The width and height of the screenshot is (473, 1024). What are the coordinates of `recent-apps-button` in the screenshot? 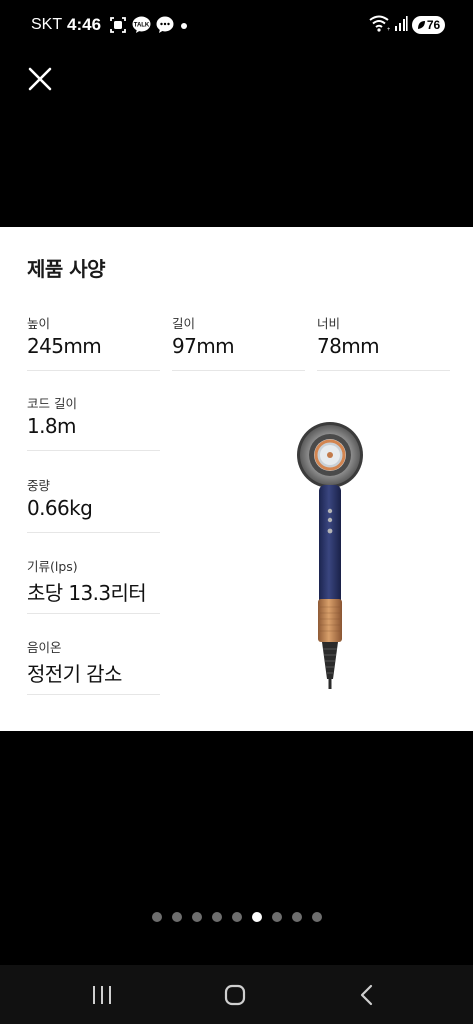 It's located at (102, 995).